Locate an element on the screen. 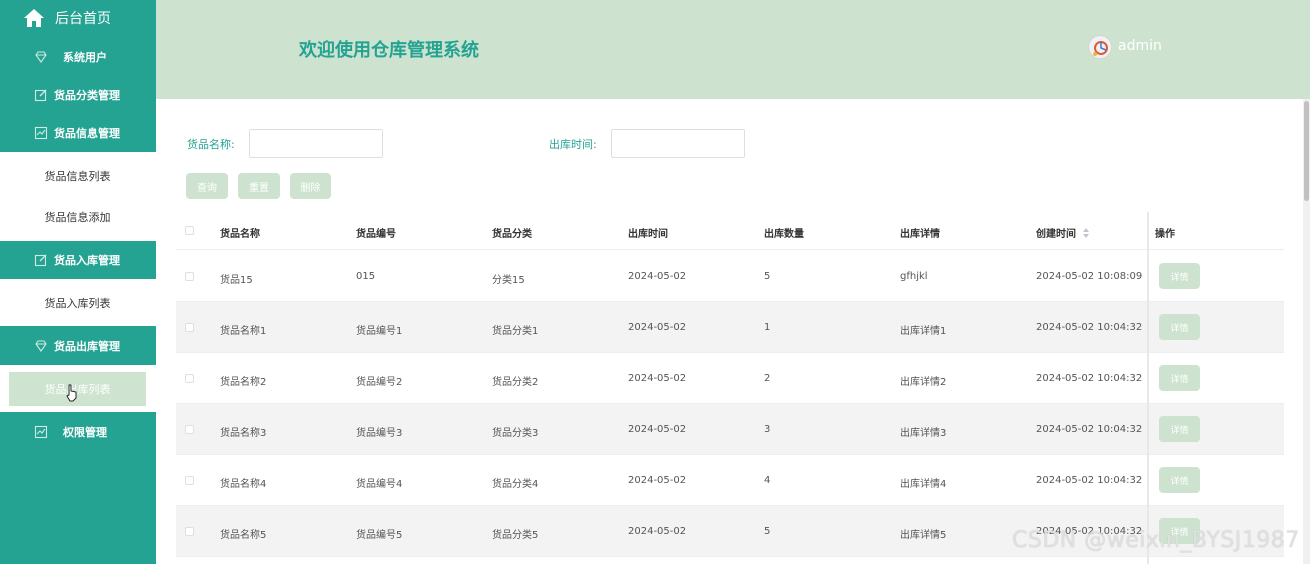 The width and height of the screenshot is (1310, 564). outbound-time-input is located at coordinates (678, 143).